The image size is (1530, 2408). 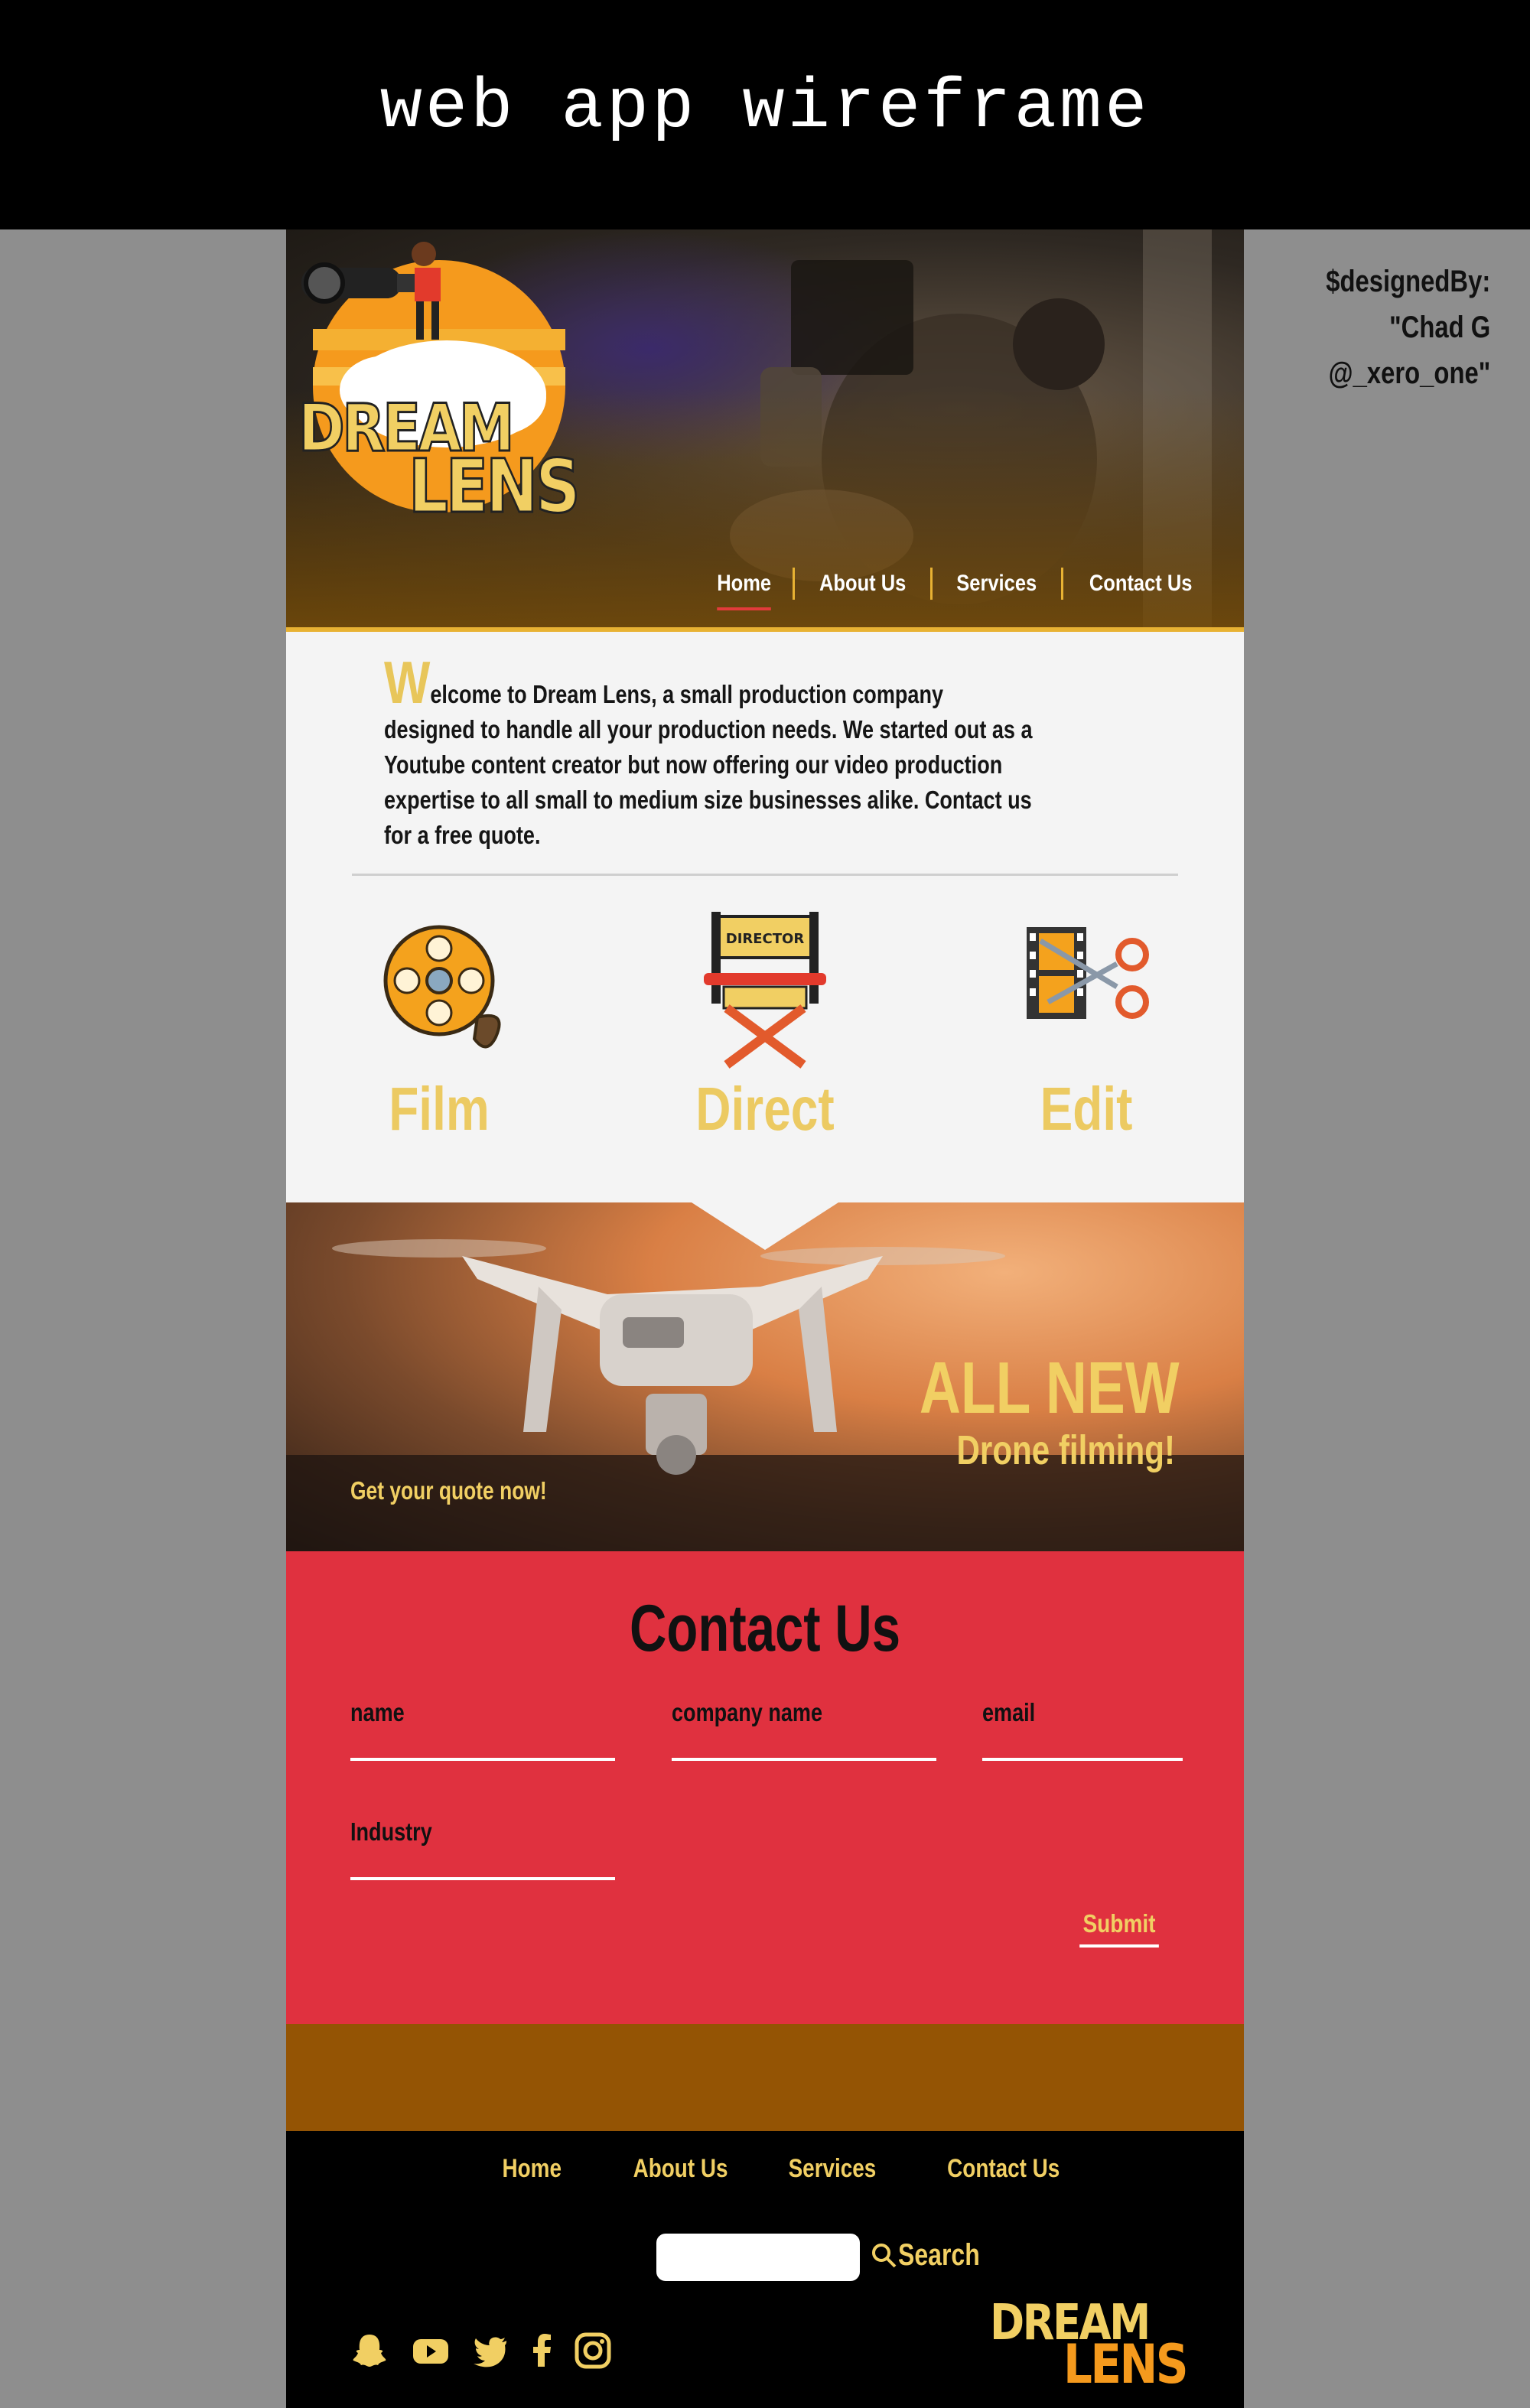 What do you see at coordinates (680, 2169) in the screenshot?
I see `footer-nav-about: About Us` at bounding box center [680, 2169].